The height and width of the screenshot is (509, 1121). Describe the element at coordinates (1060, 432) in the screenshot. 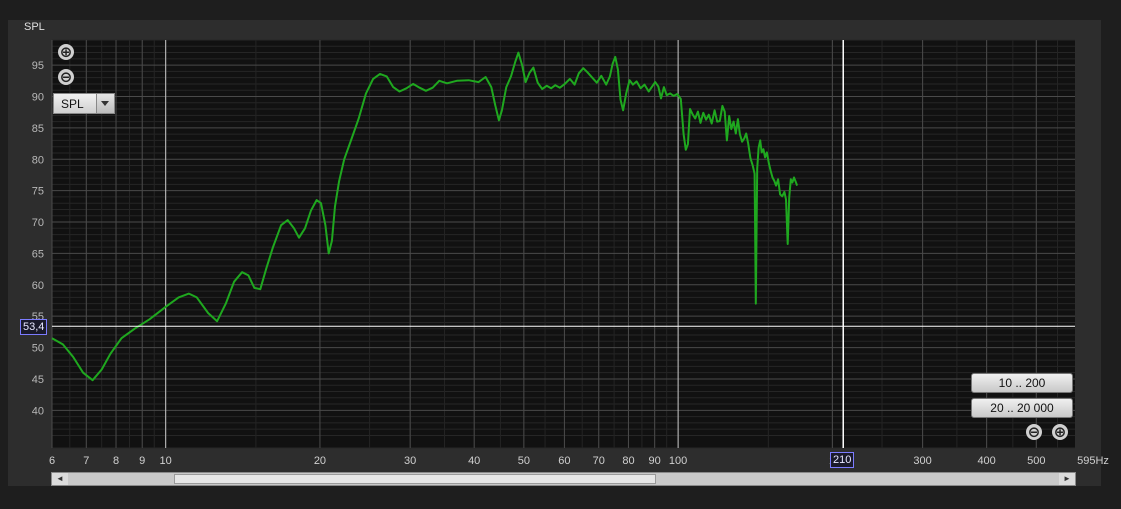

I see `zoom-in-x-icon: ⊕` at that location.